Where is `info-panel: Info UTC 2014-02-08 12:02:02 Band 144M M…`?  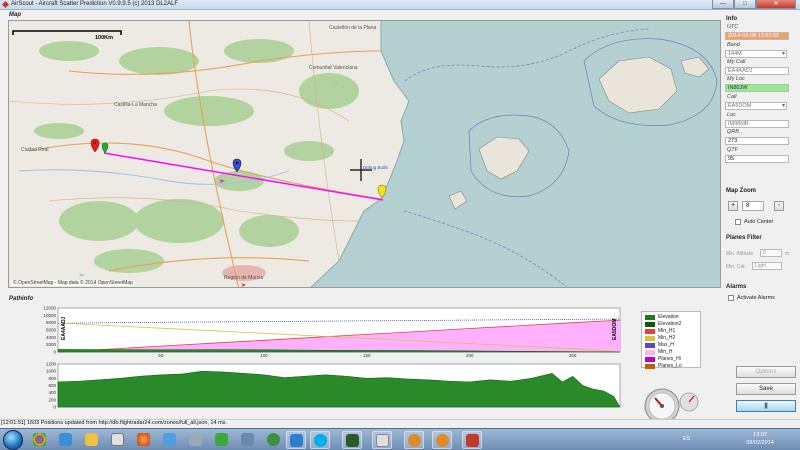
info-panel: Info UTC 2014-02-08 12:02:02 Band 144M M… is located at coordinates (762, 214).